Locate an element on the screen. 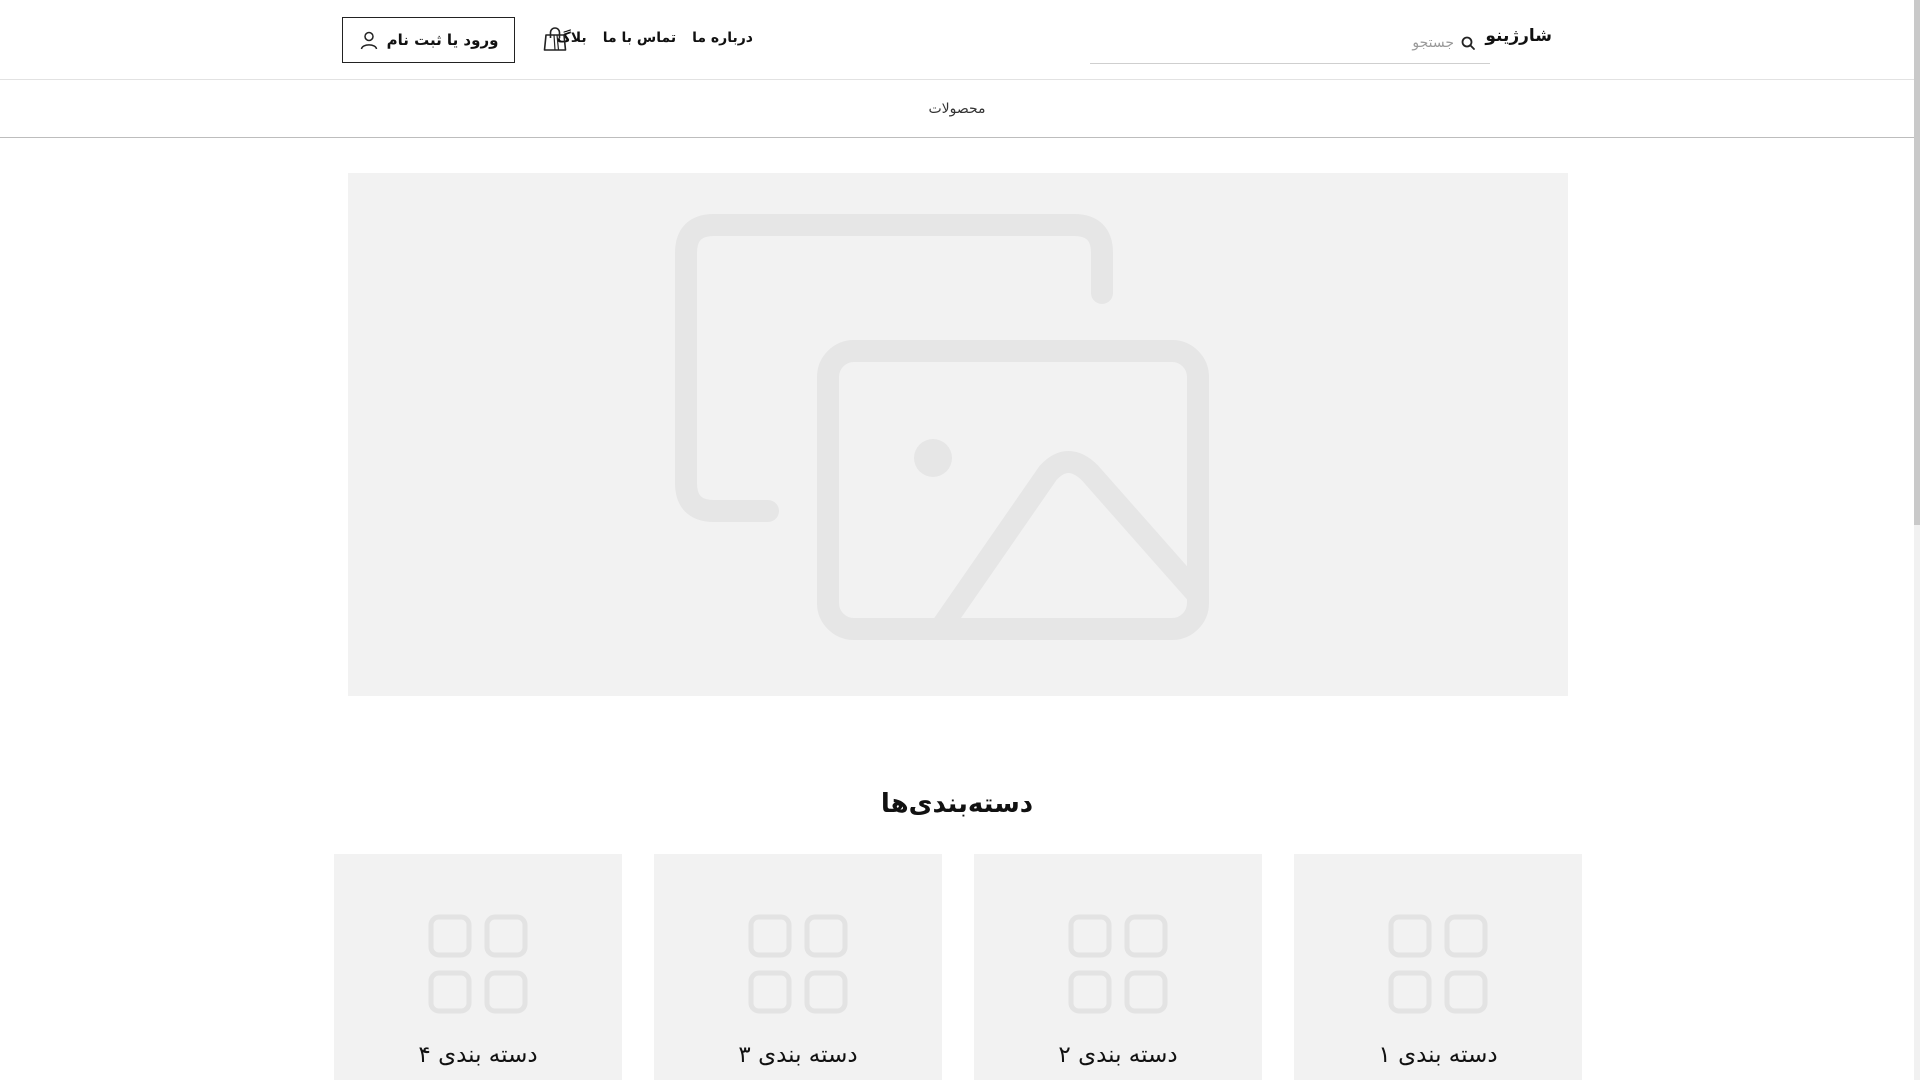 This screenshot has width=1920, height=1080. category-card-4: دسته بندی ۴ is located at coordinates (478, 967).